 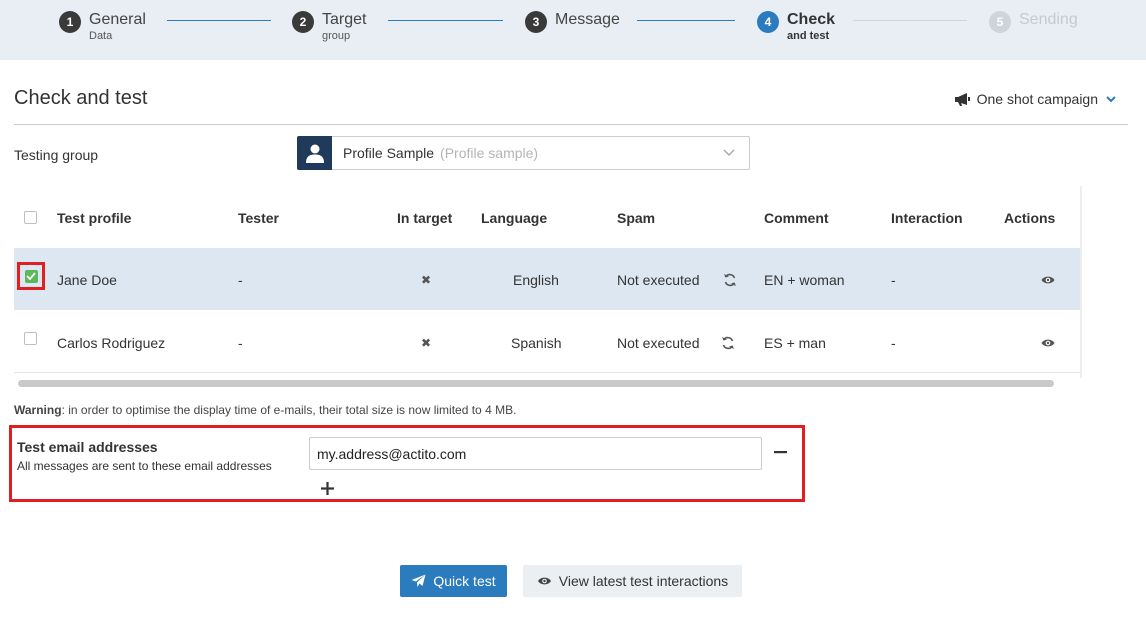 What do you see at coordinates (87, 447) in the screenshot?
I see `test-email-title: Test email addresses` at bounding box center [87, 447].